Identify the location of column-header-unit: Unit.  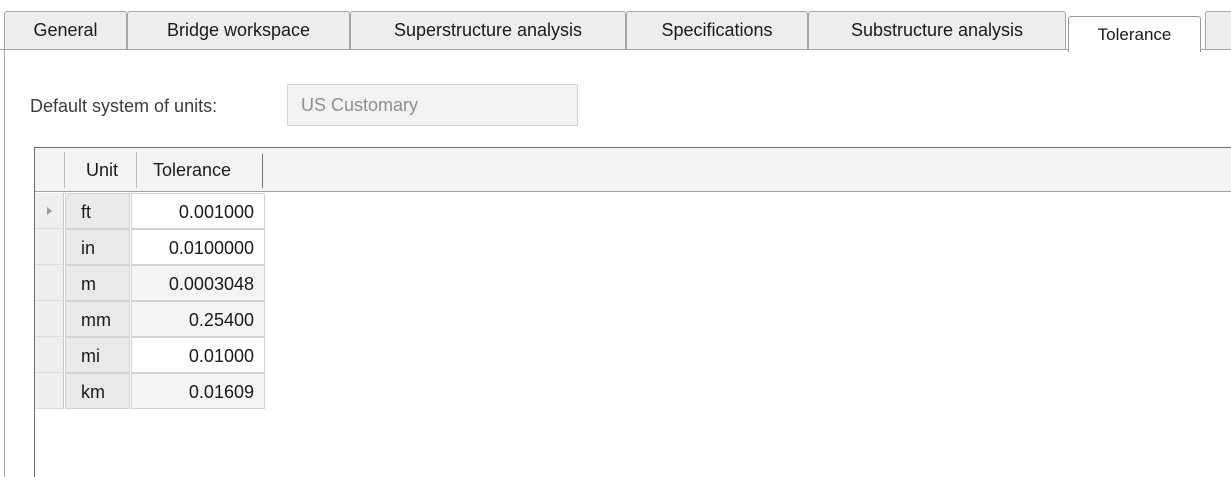
(102, 170).